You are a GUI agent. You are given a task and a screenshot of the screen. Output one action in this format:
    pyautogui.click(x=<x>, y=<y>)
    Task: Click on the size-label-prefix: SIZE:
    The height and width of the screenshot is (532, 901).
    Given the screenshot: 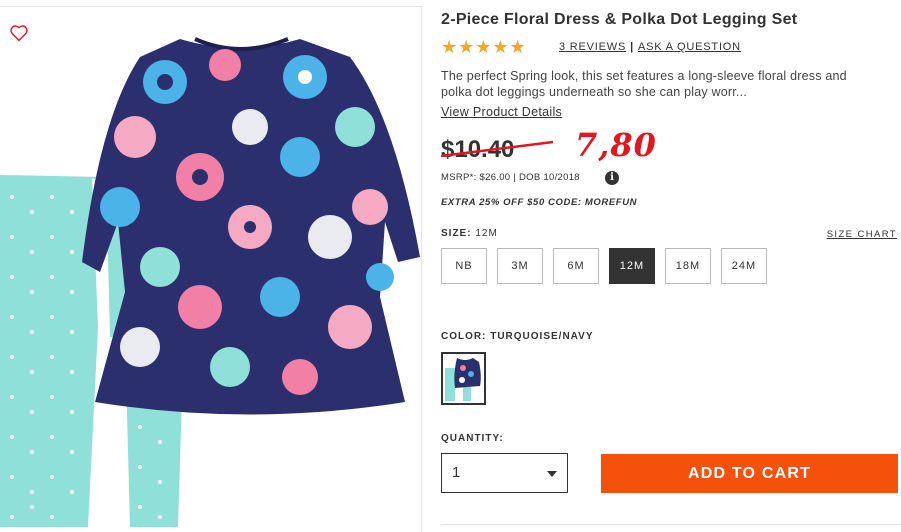 What is the action you would take?
    pyautogui.click(x=456, y=233)
    